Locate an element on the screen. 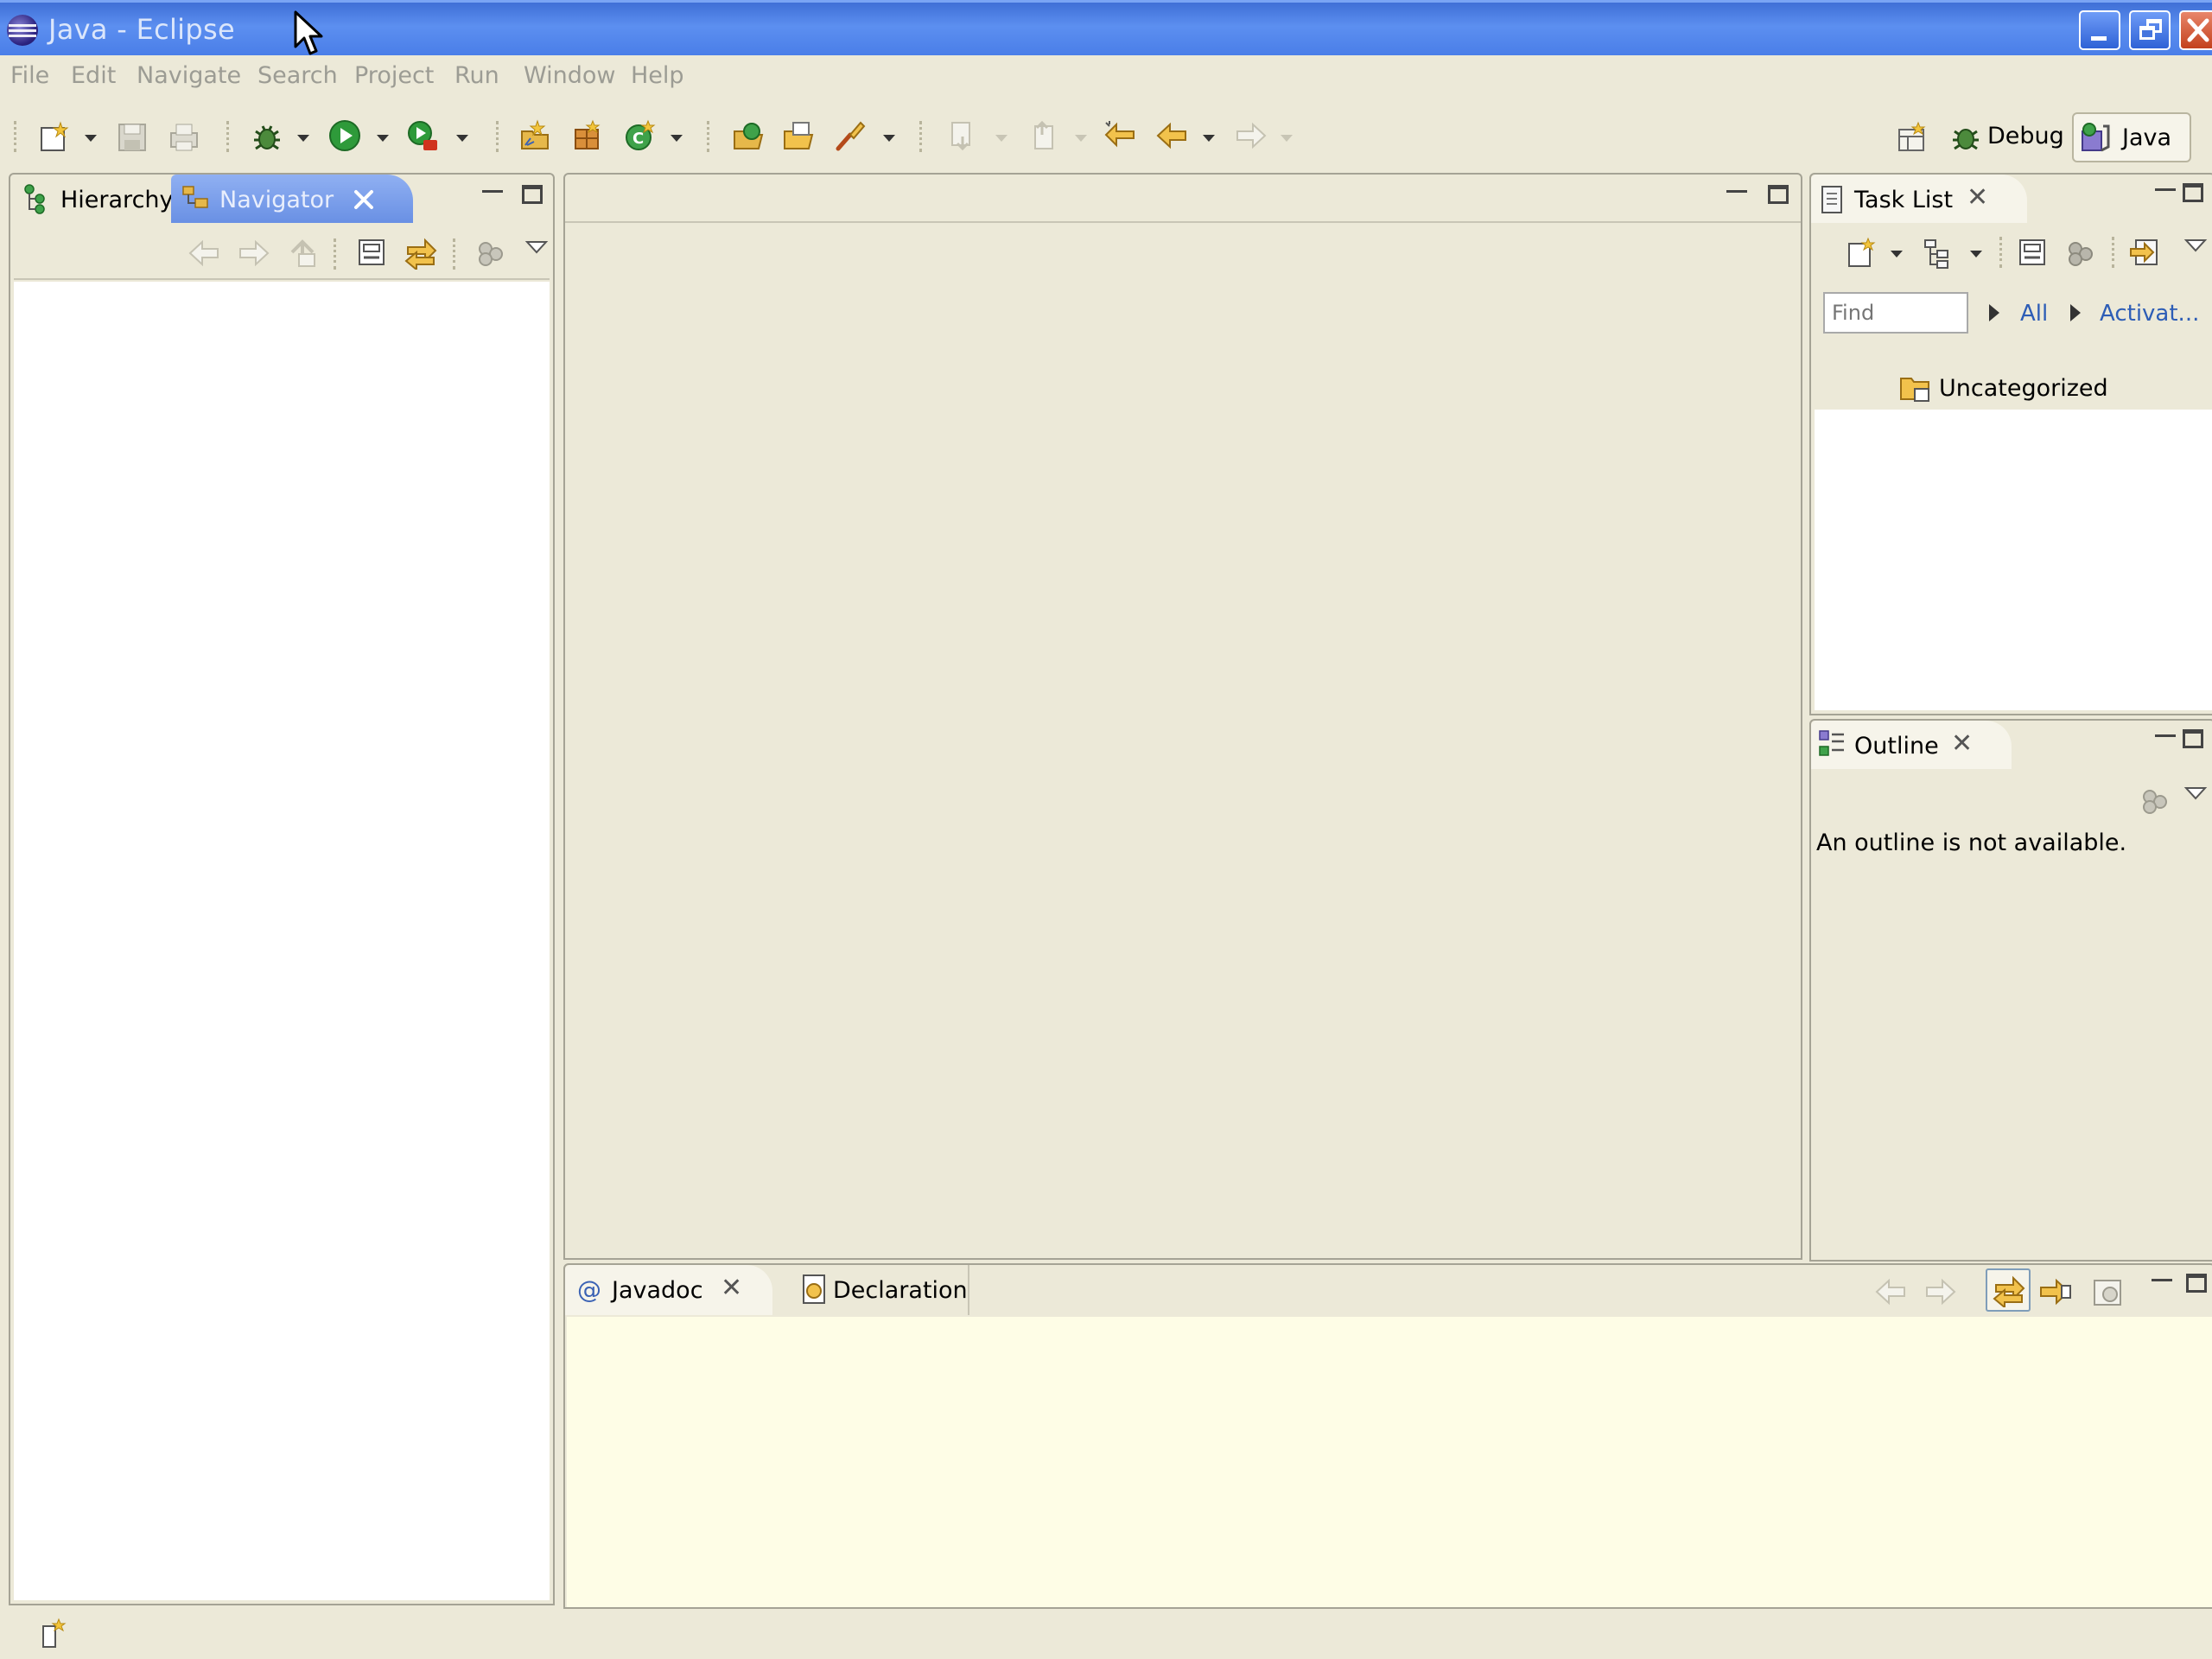 The image size is (2212, 1659). fast-view-icon is located at coordinates (54, 1634).